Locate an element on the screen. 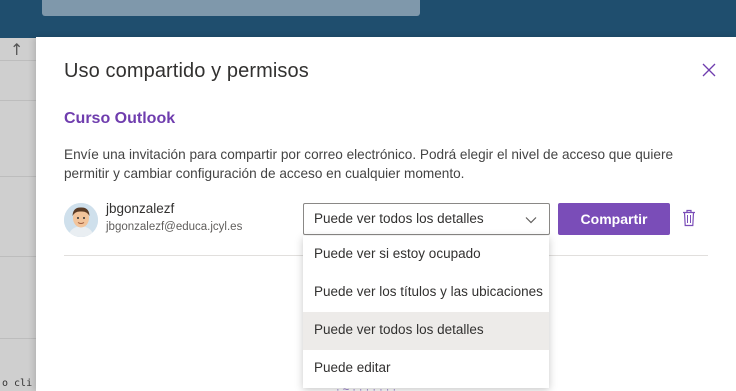  permission-option-busy: Puede ver si estoy ocupado is located at coordinates (426, 255).